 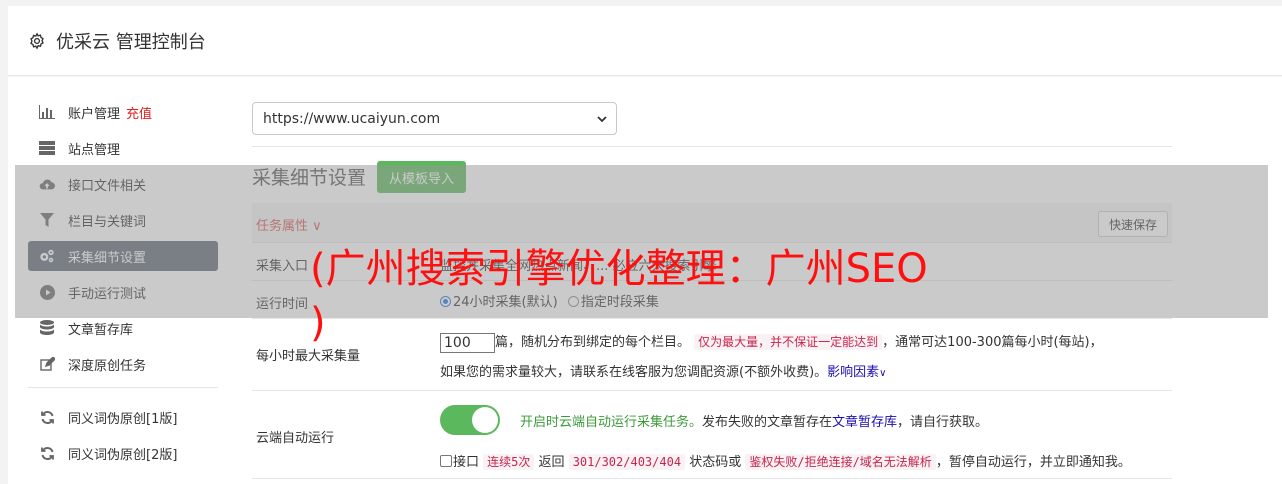 What do you see at coordinates (551, 462) in the screenshot?
I see `cb-text-return: 返回` at bounding box center [551, 462].